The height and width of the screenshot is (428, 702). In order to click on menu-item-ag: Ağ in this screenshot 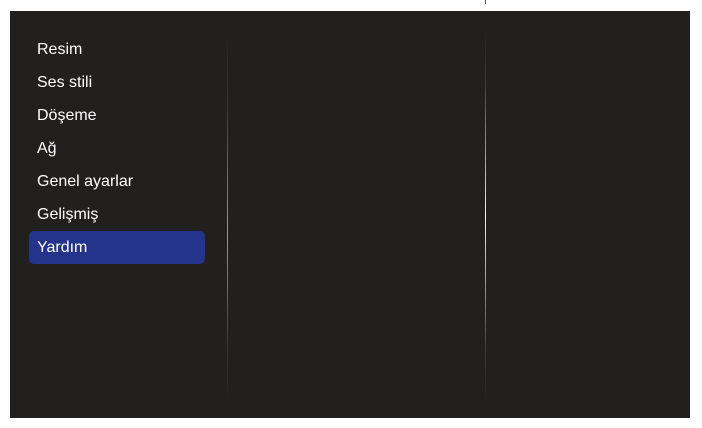, I will do `click(117, 148)`.